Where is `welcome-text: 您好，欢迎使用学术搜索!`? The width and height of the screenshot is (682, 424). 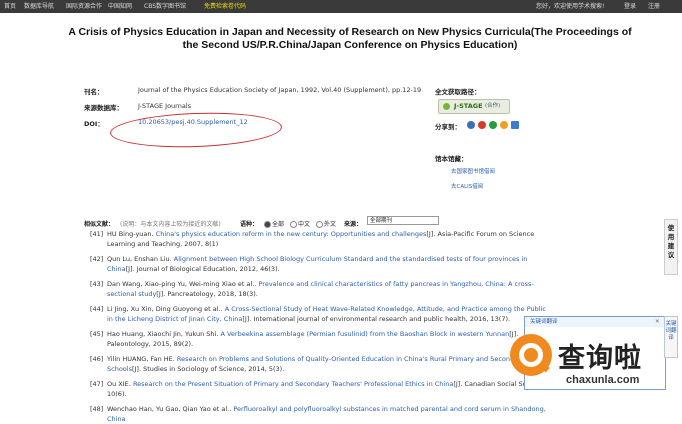
welcome-text: 您好，欢迎使用学术搜索! is located at coordinates (570, 6).